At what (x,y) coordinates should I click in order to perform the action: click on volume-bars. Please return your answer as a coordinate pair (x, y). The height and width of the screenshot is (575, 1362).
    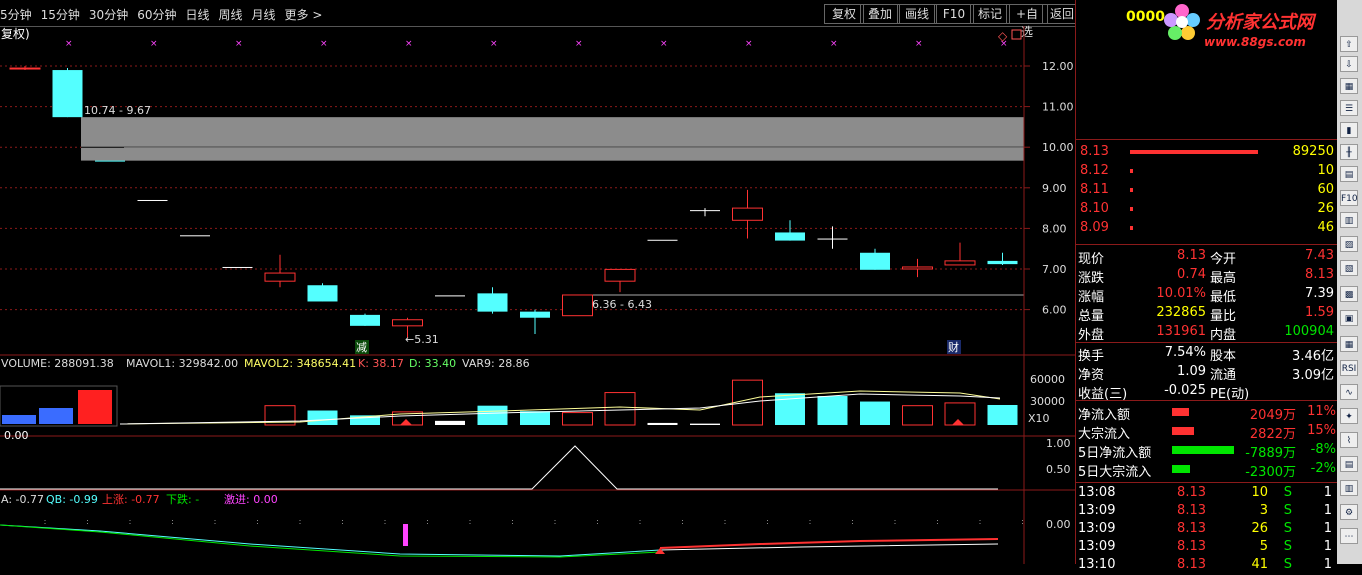
    Looking at the image, I should click on (509, 403).